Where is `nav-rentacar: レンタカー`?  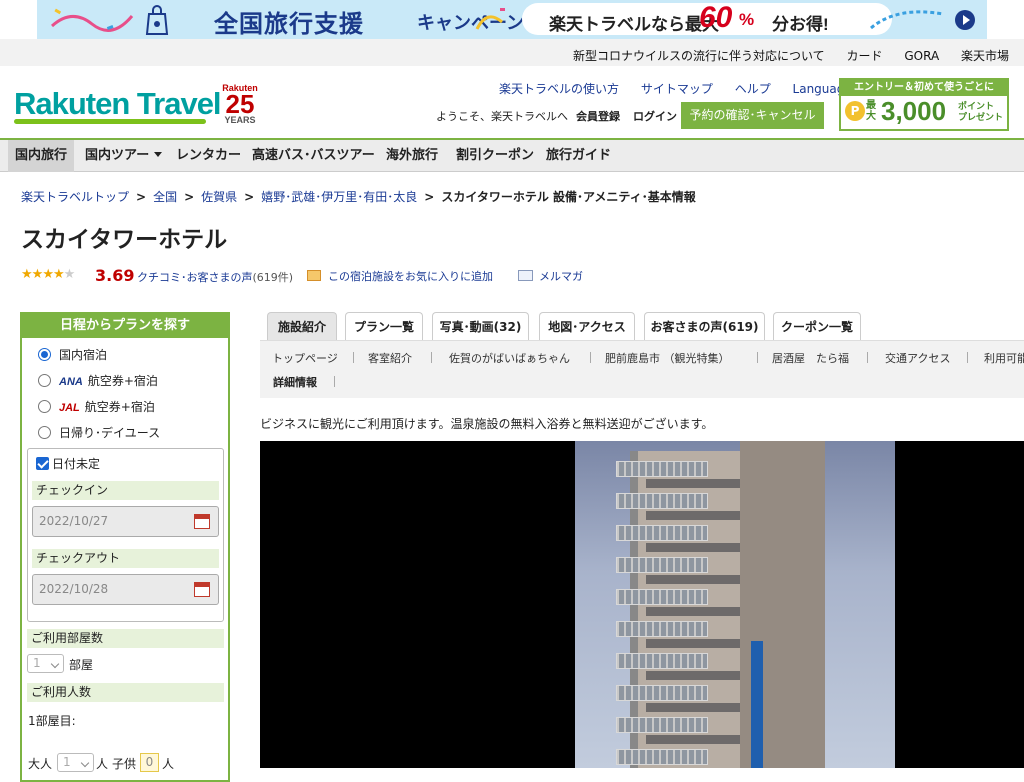
nav-rentacar: レンタカー is located at coordinates (208, 156).